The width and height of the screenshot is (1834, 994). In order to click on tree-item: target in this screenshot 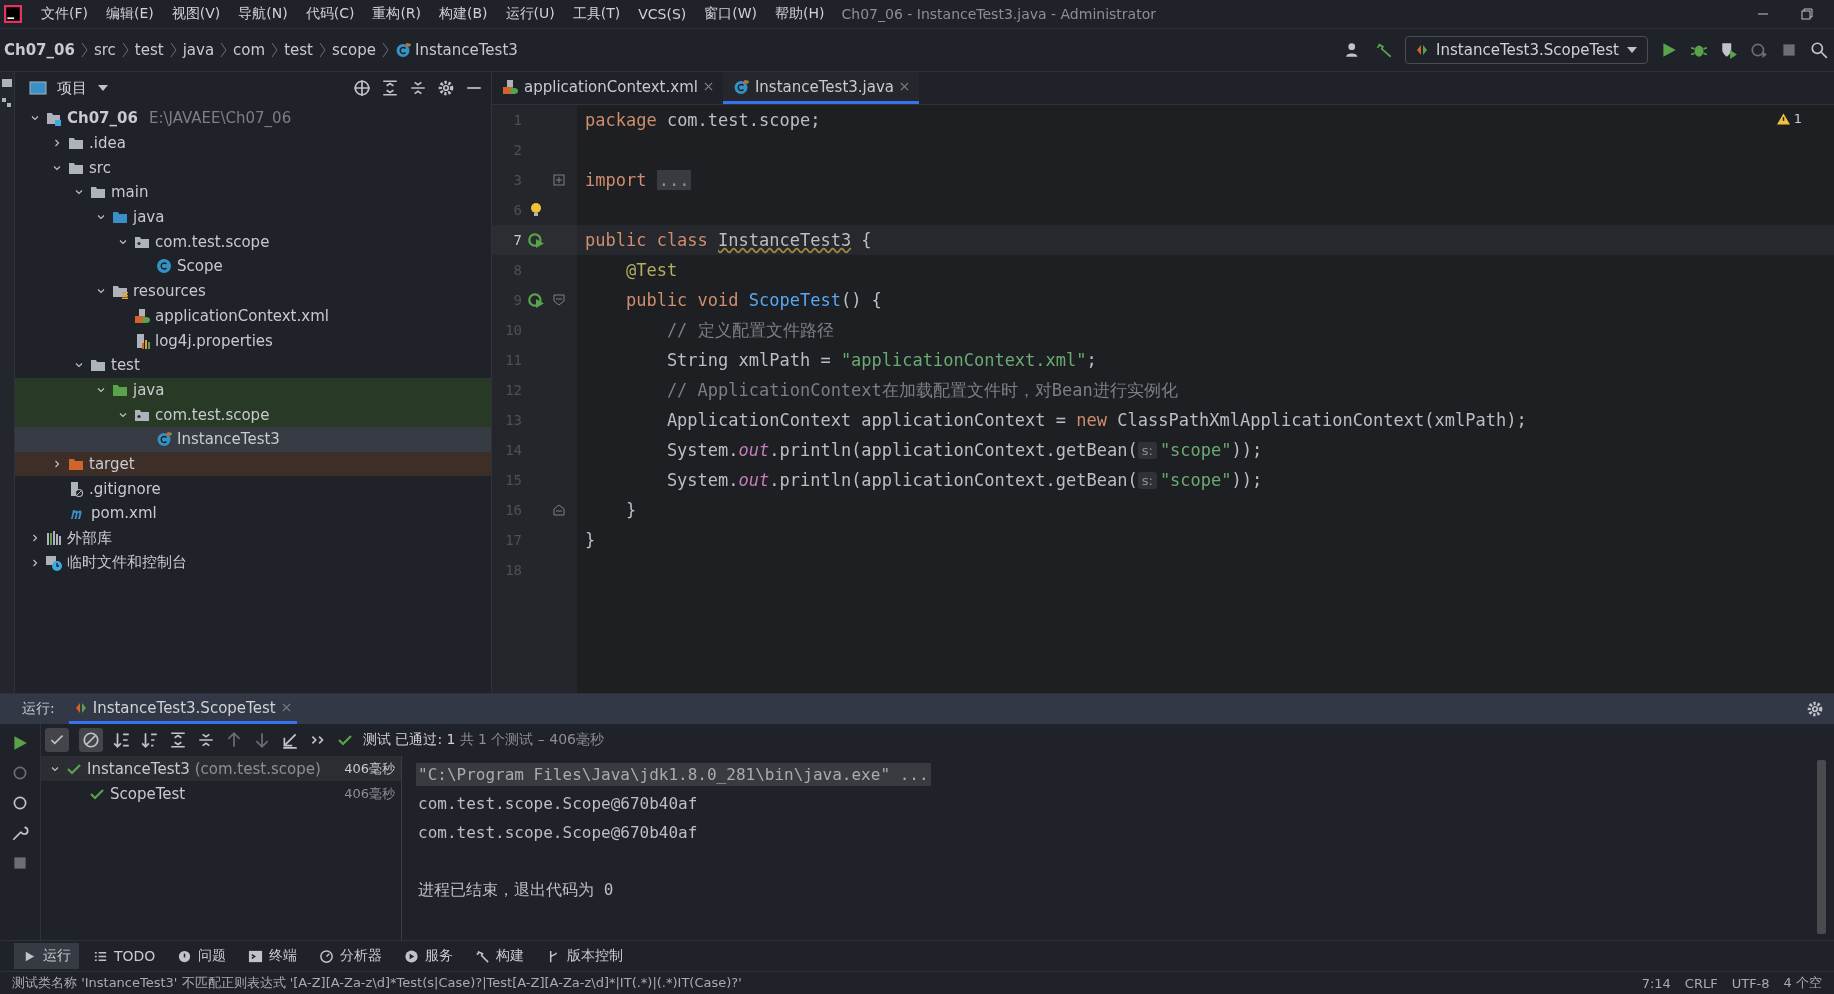, I will do `click(253, 464)`.